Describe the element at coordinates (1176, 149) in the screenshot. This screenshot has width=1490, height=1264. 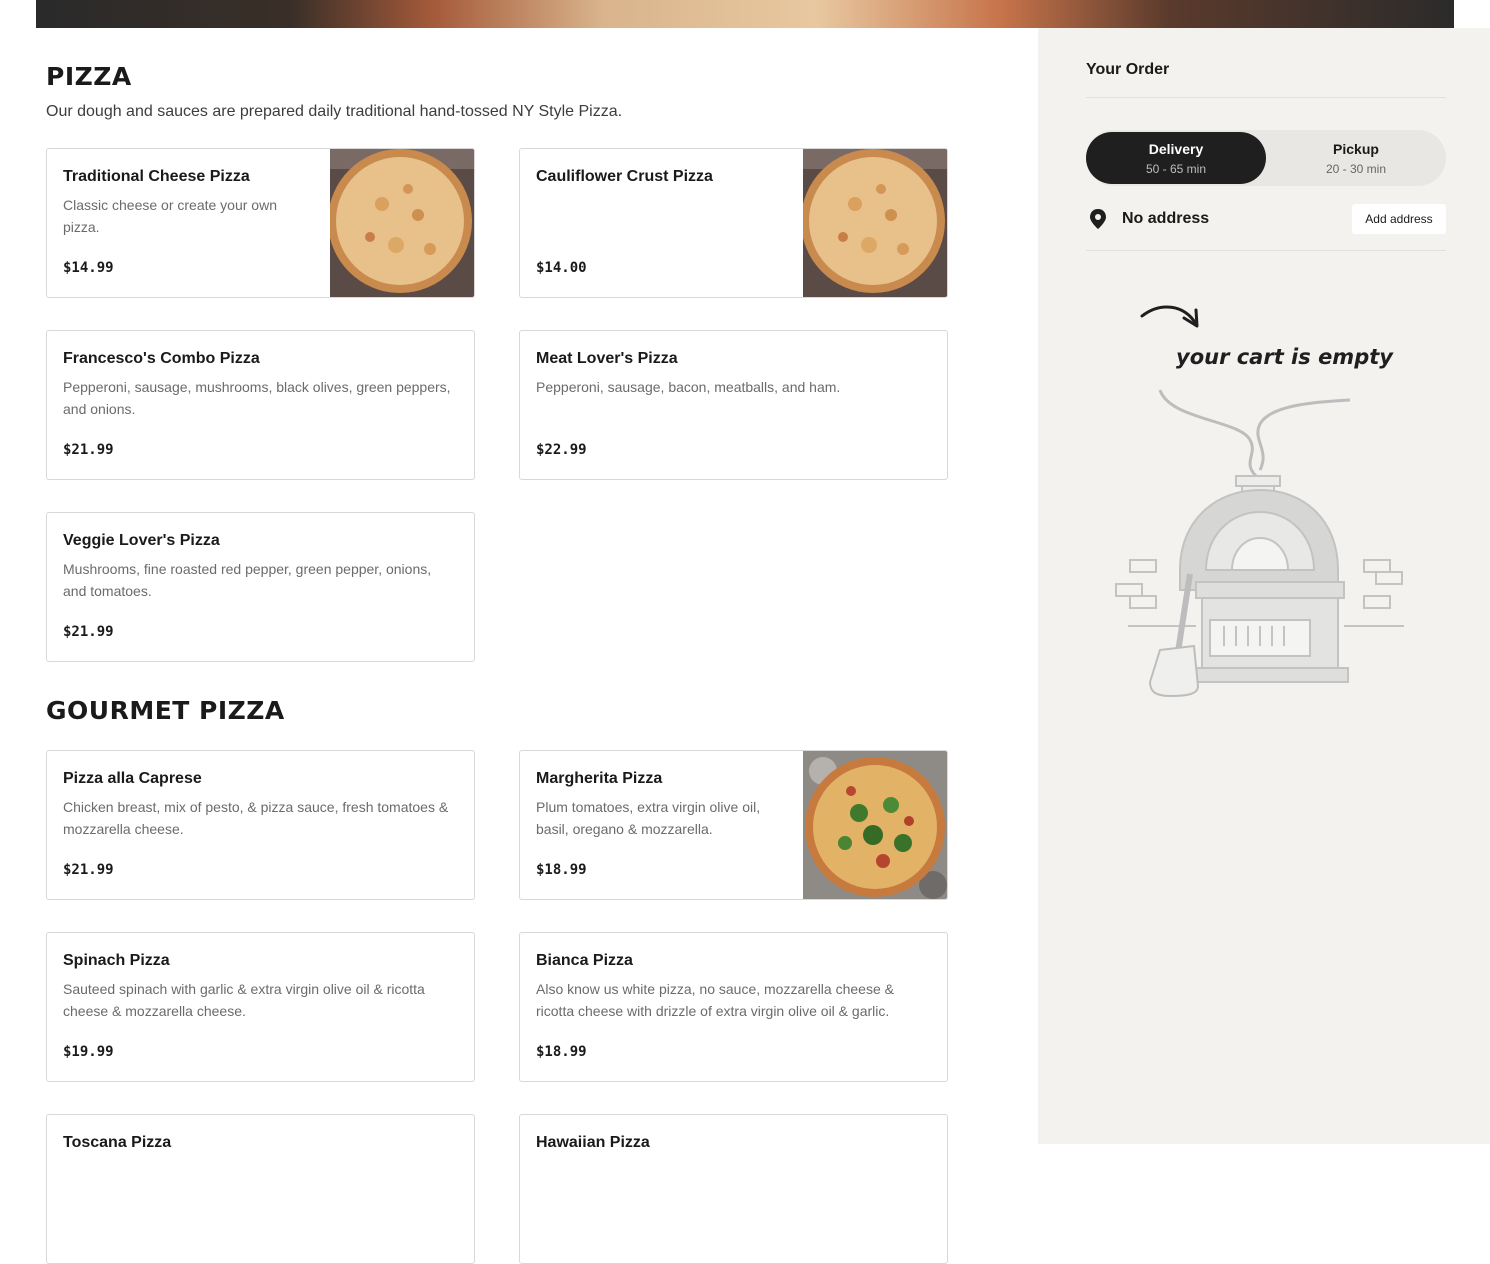
I see `delivery-label: Delivery` at that location.